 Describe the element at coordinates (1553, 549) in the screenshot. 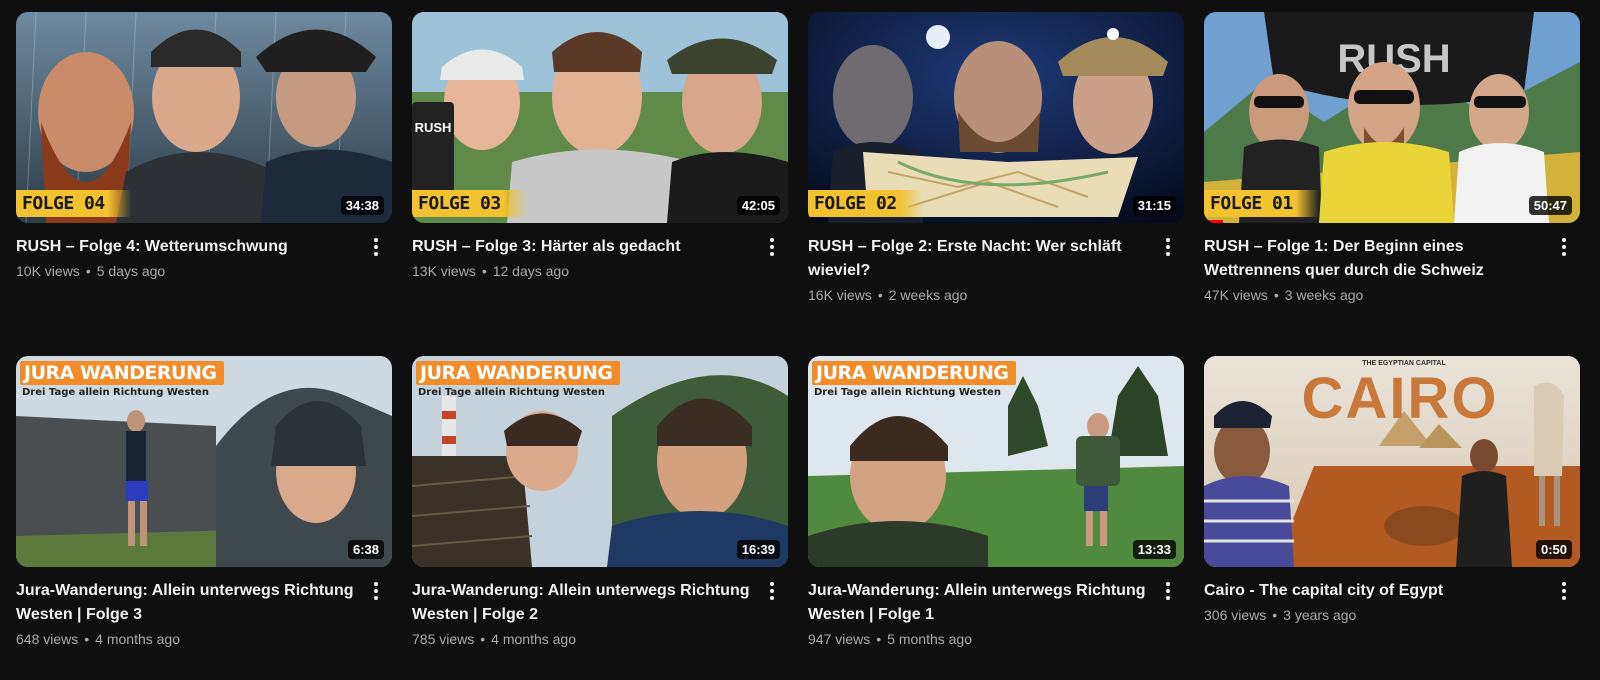

I see `duration-badge: 0:50` at that location.